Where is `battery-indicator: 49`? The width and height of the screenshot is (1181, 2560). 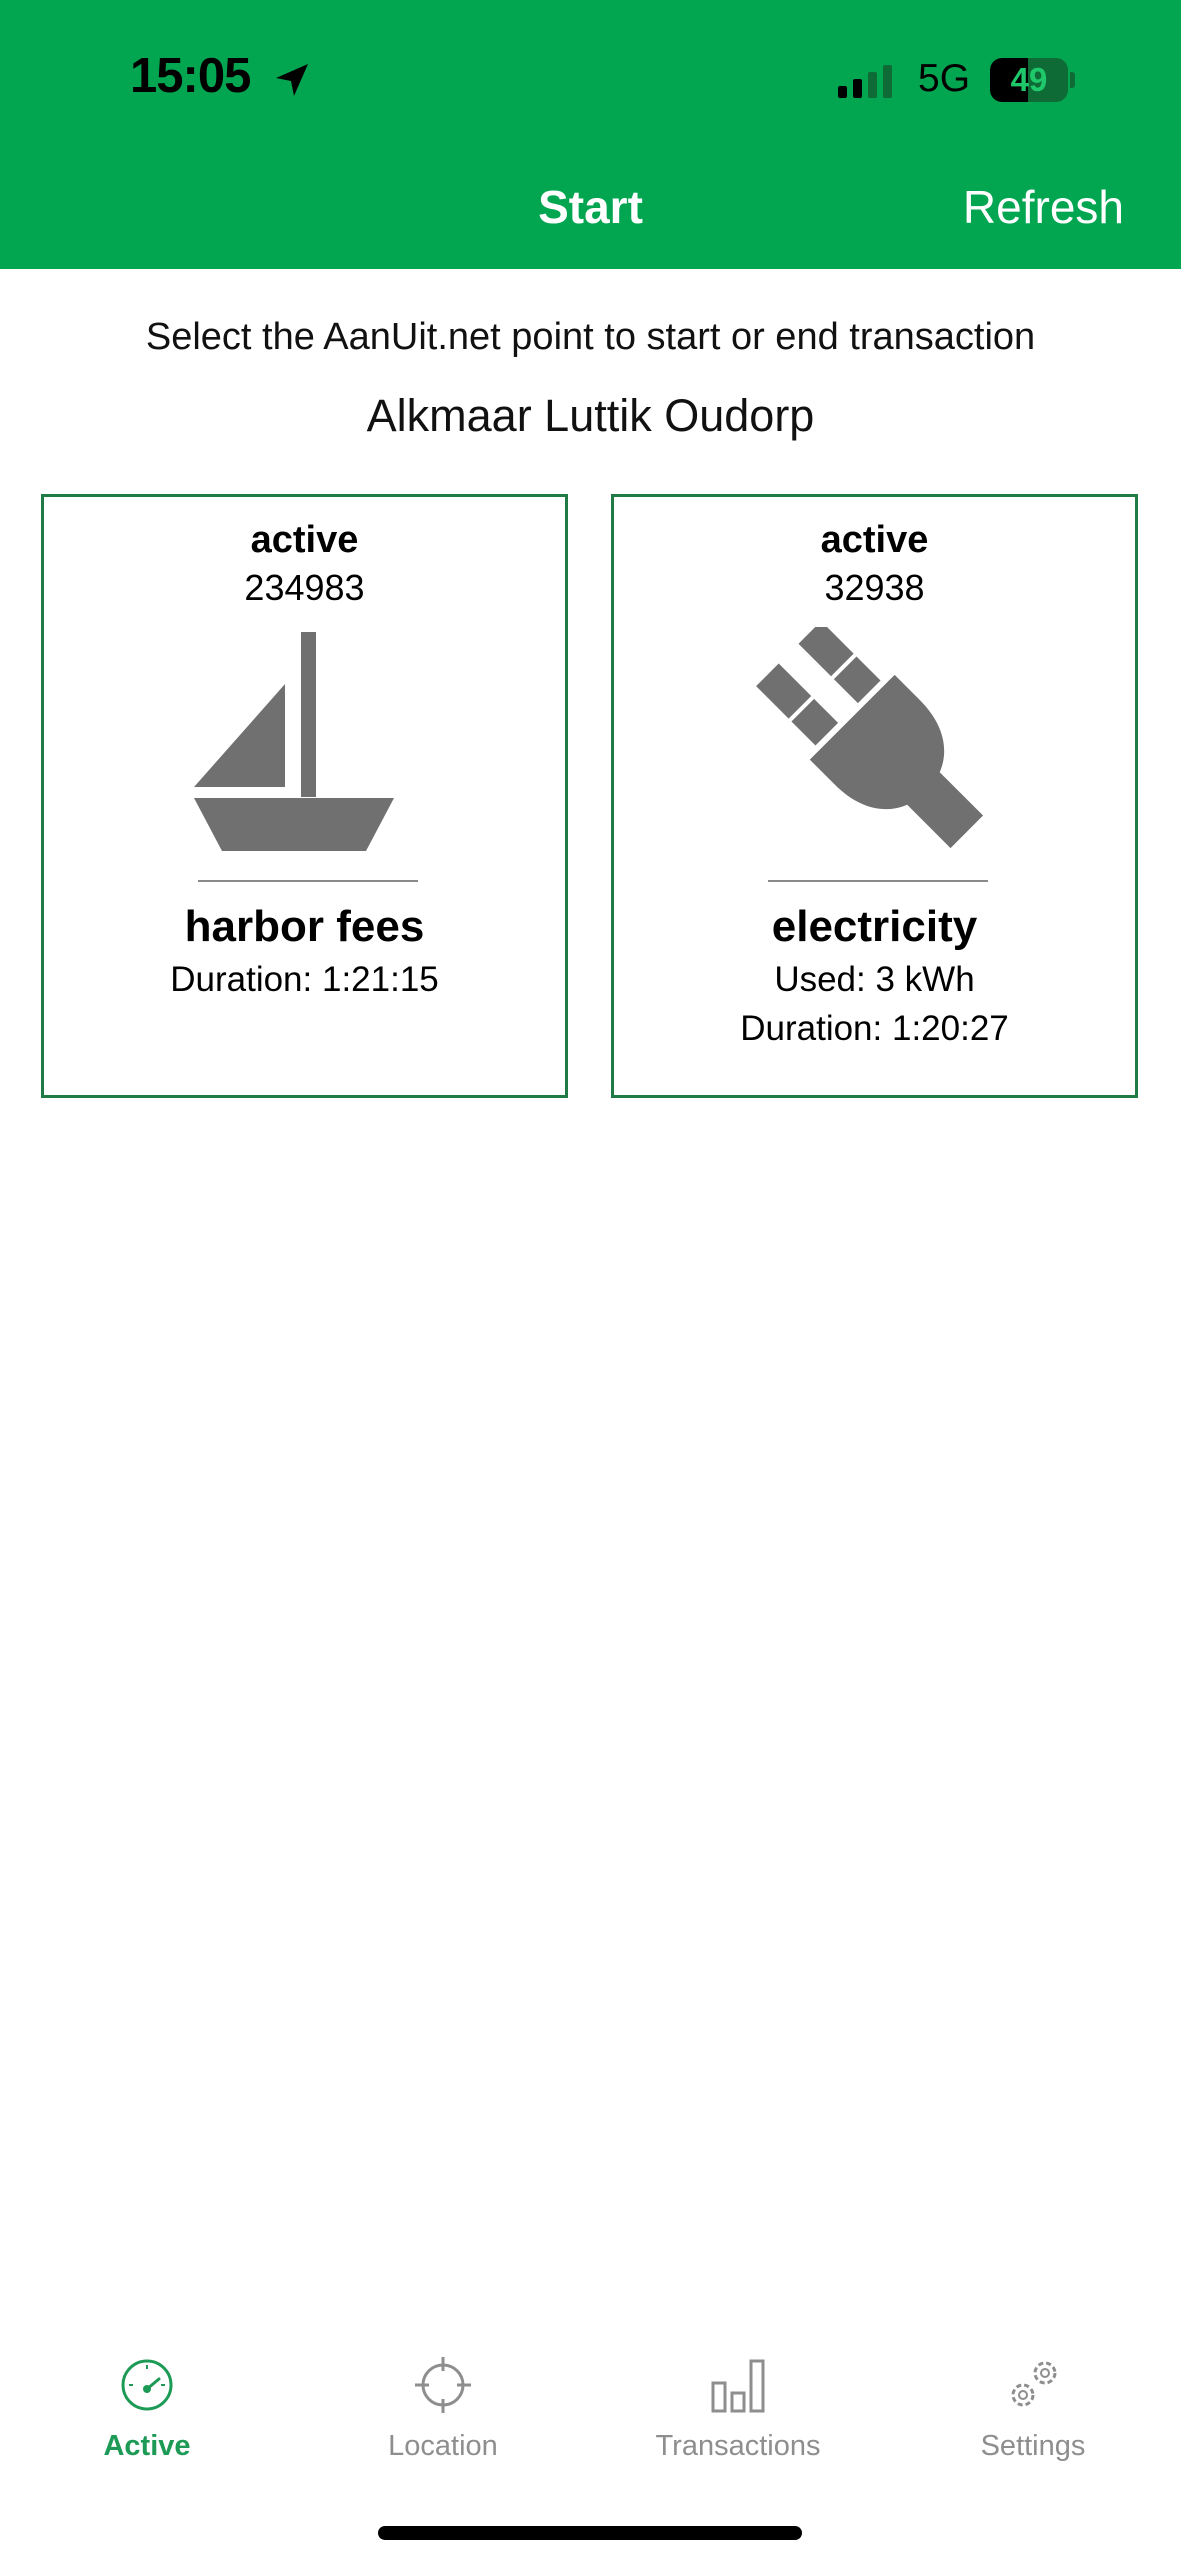
battery-indicator: 49 is located at coordinates (1032, 81).